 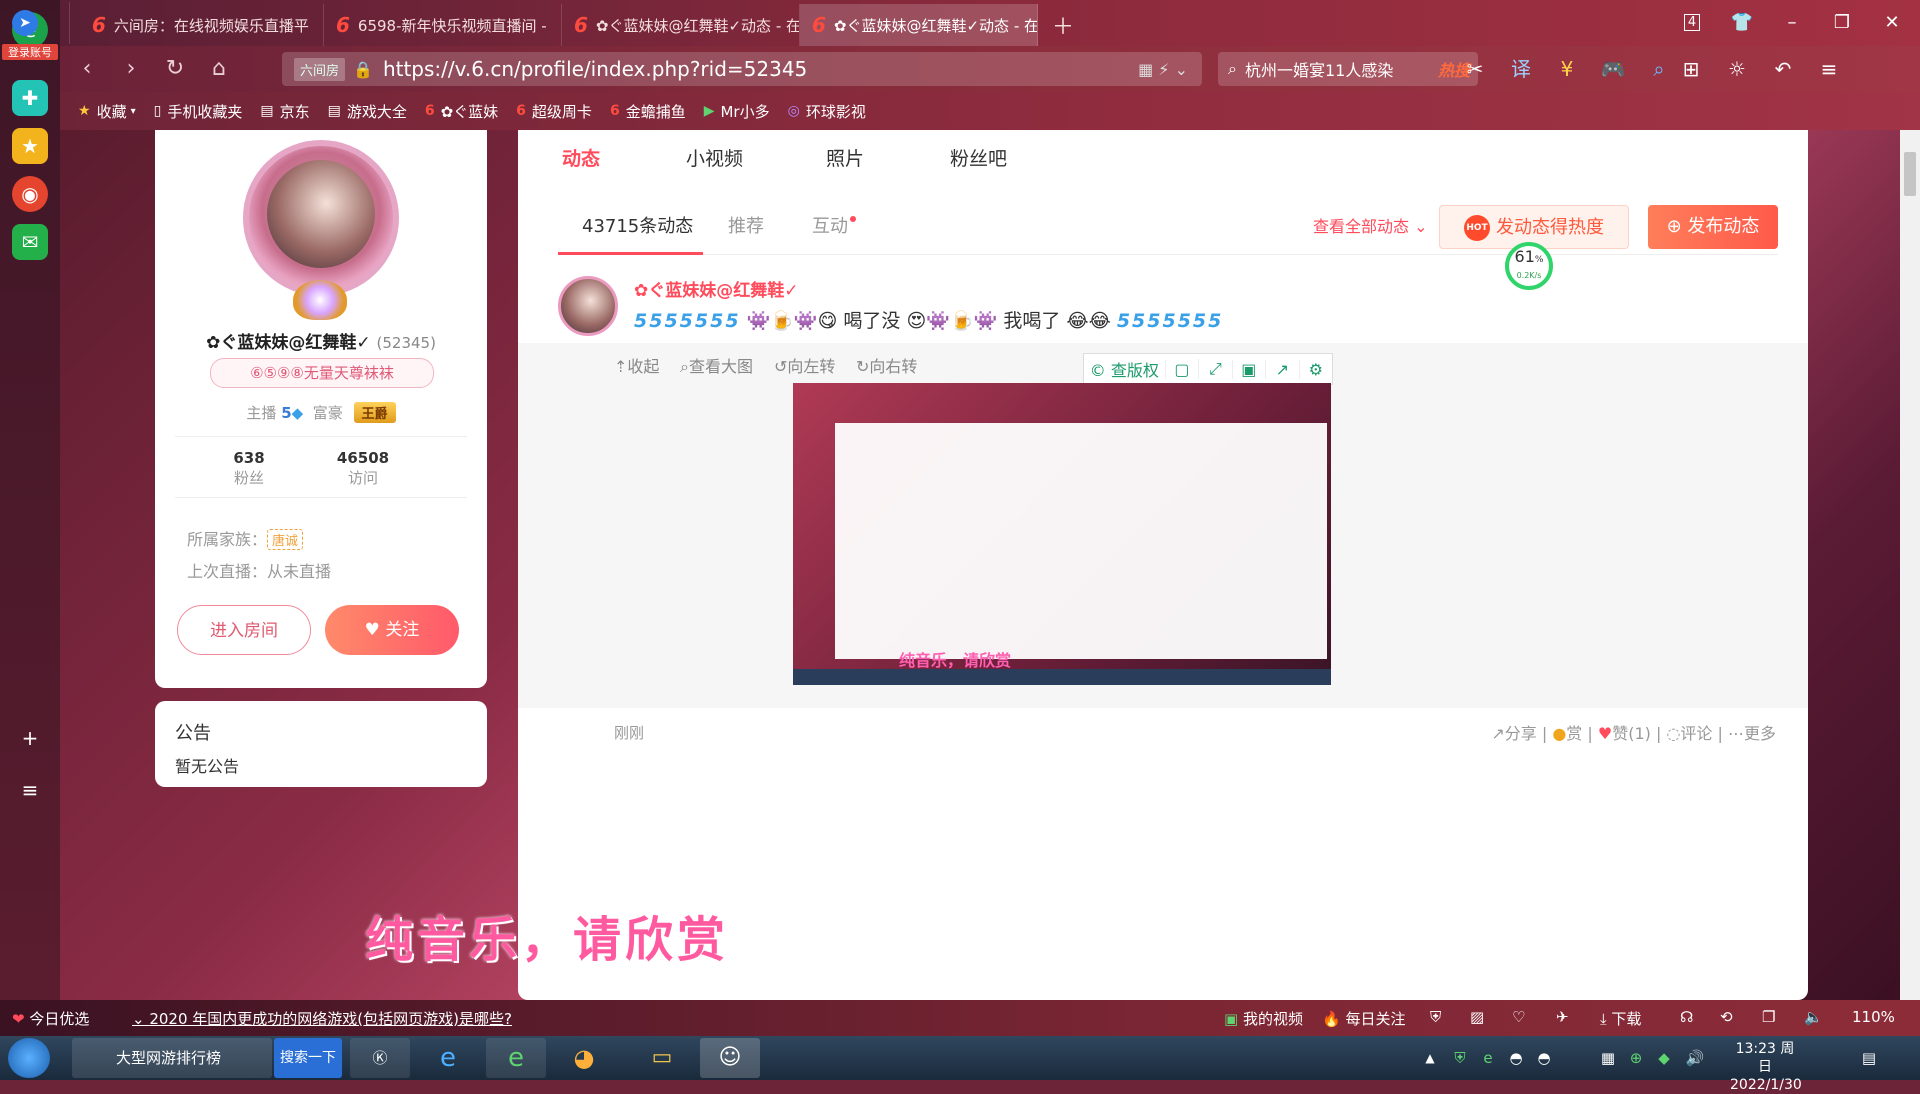 I want to click on post-author-name: ✿ぐ蓝妹妹@红舞鞋✓, so click(x=716, y=288).